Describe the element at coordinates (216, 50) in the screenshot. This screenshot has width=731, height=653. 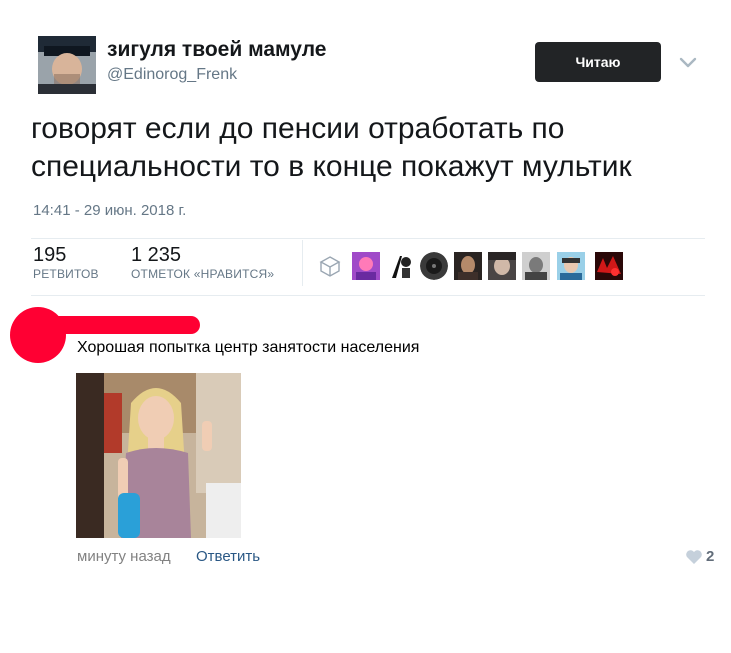
I see `author-display-name: зигуля твоей мамуле` at that location.